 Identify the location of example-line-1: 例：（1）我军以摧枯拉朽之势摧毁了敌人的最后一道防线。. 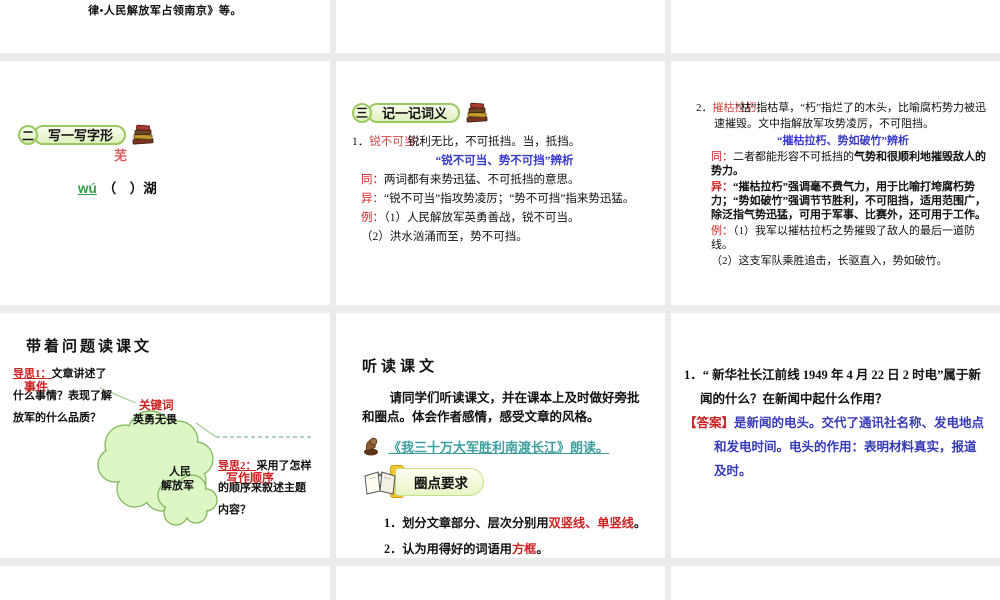
(850, 238).